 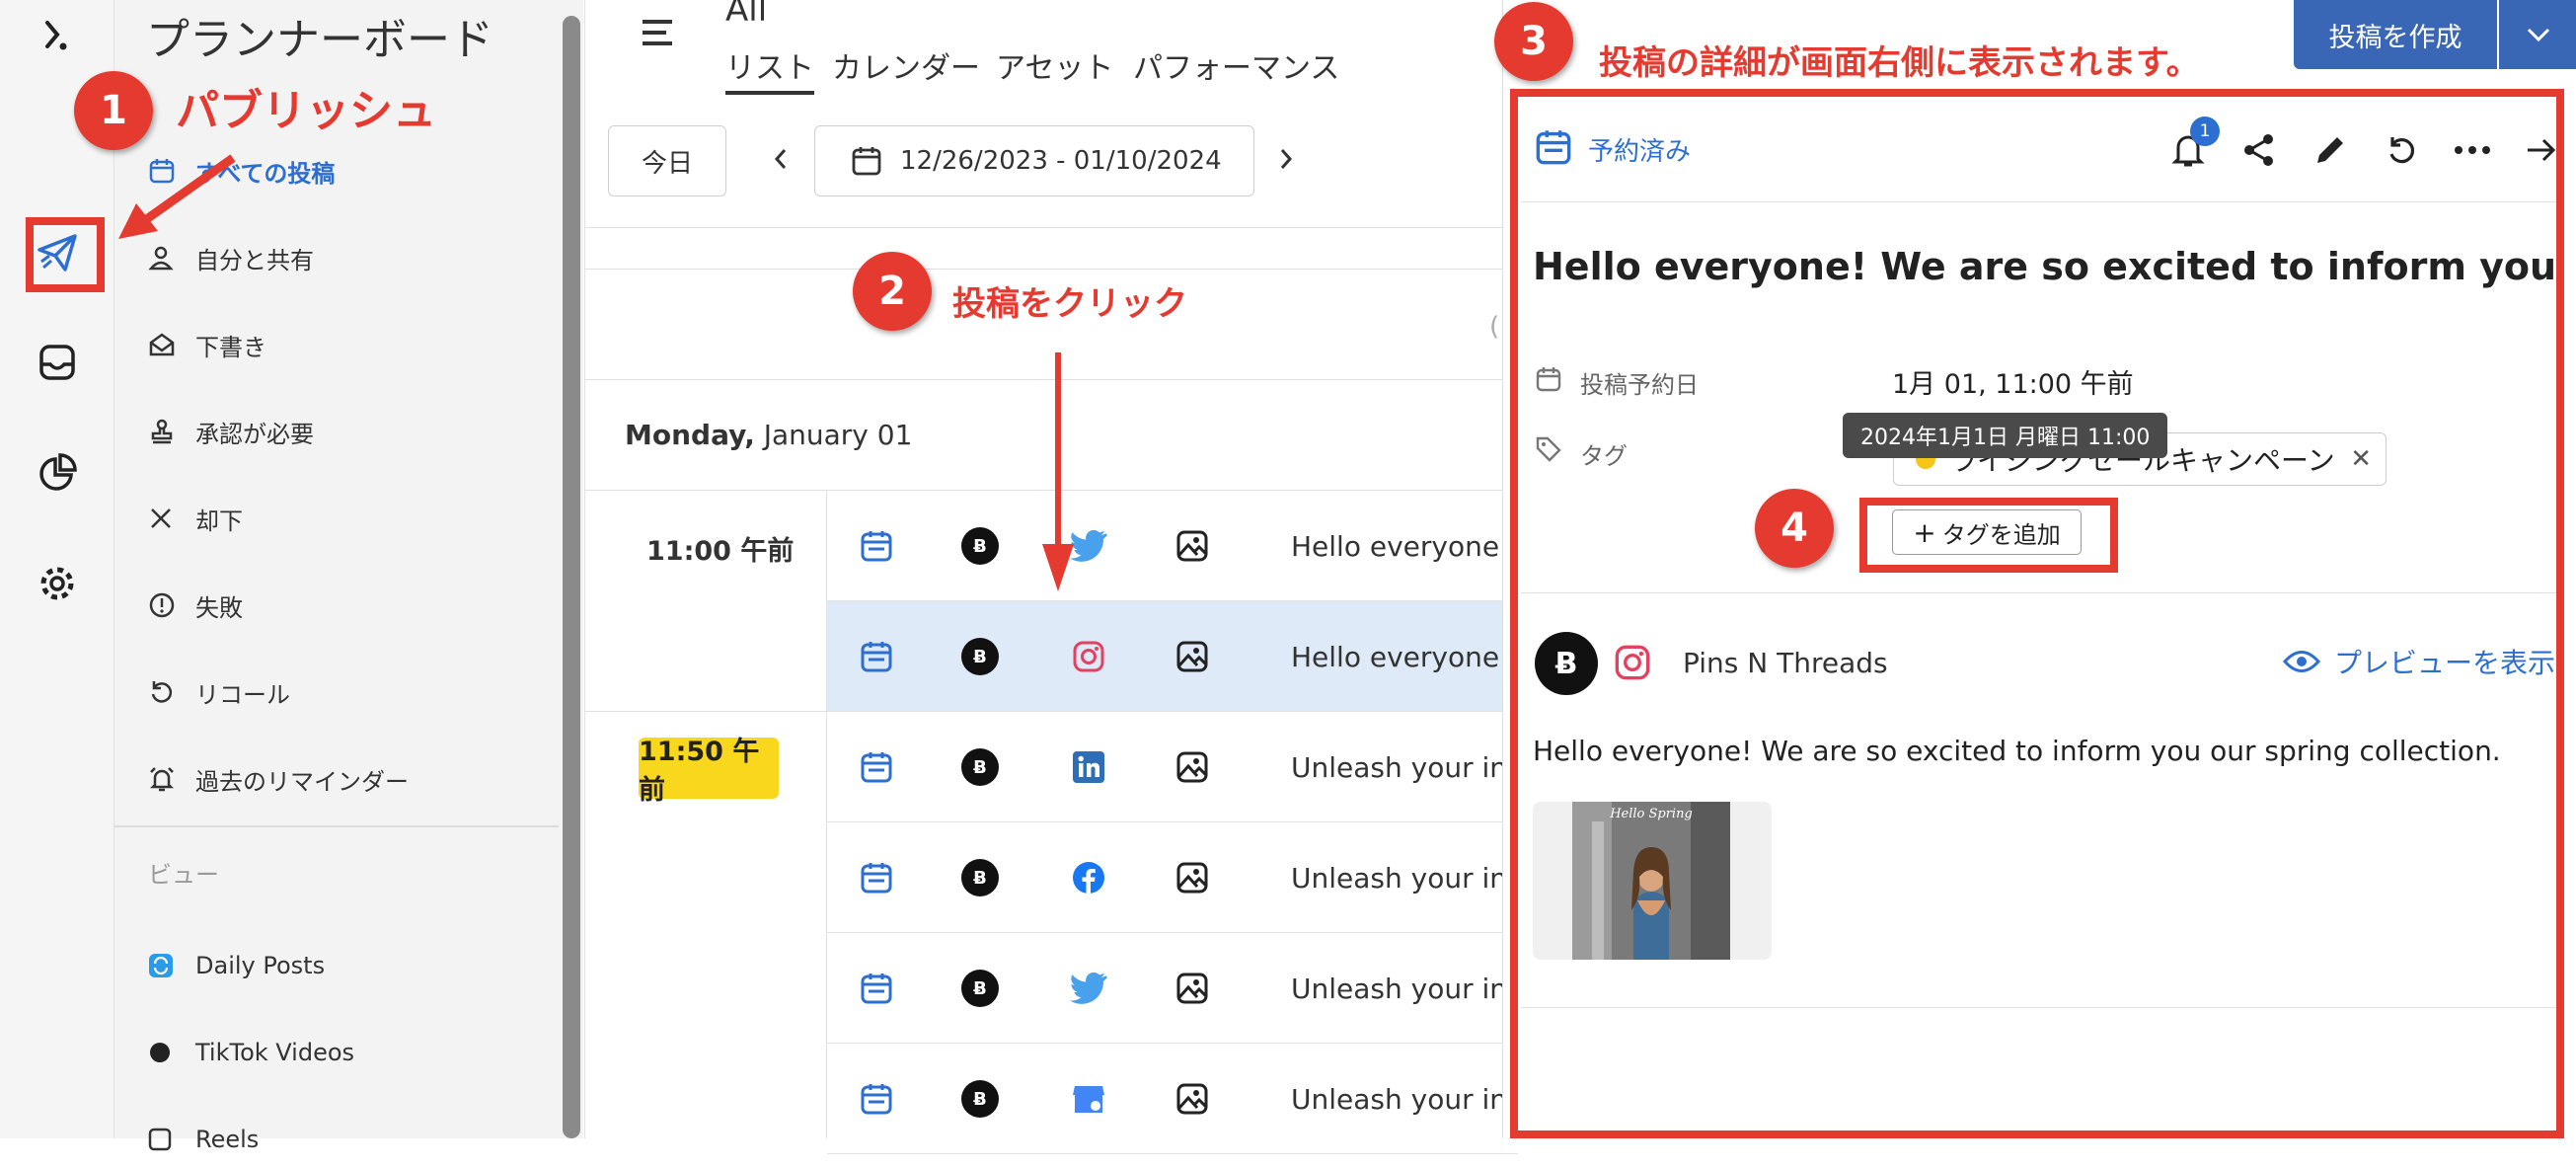 I want to click on inbox-icon, so click(x=57, y=362).